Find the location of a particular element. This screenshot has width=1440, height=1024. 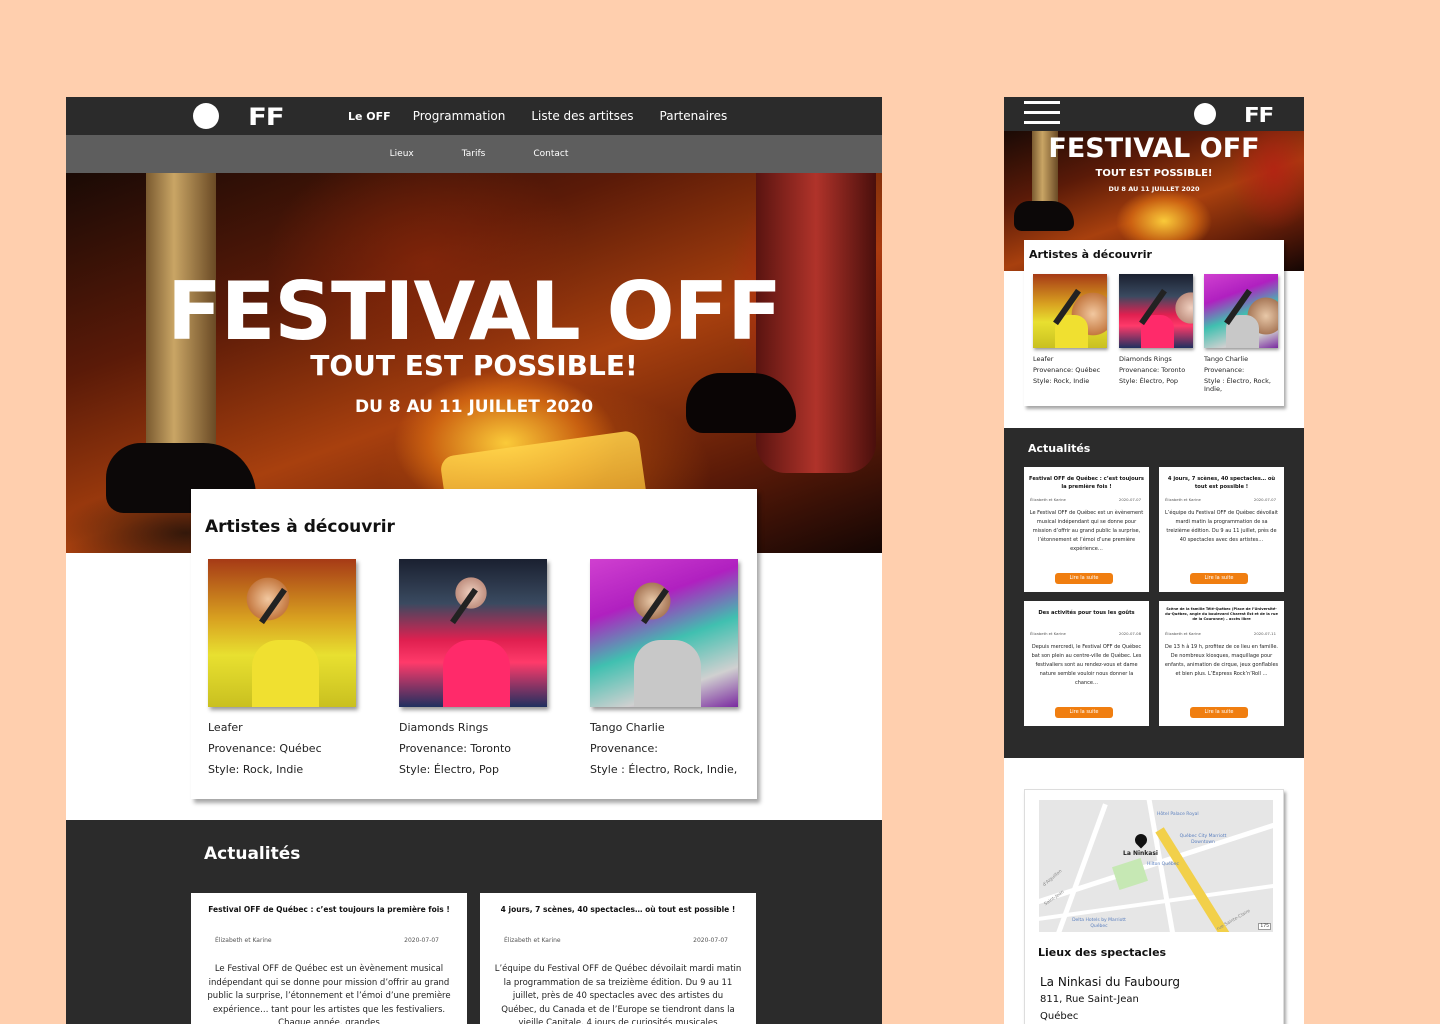

mobile-hero-tagline: TOUT EST POSSIBLE! is located at coordinates (1154, 173).